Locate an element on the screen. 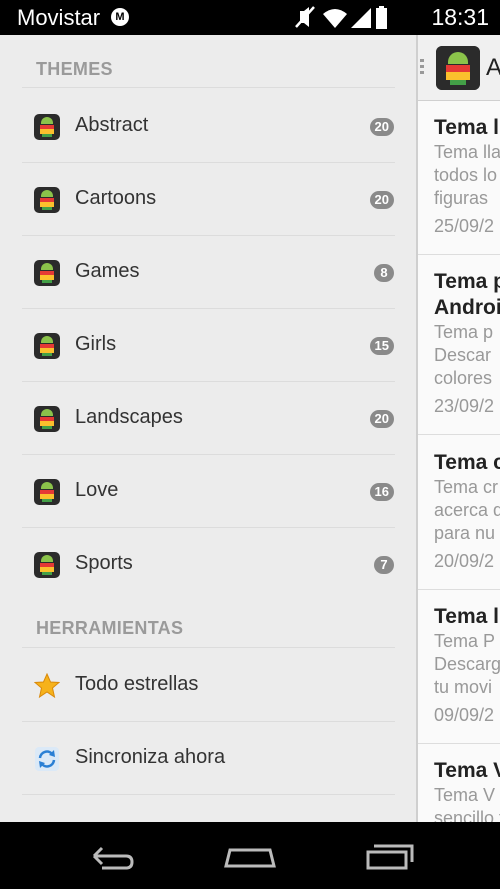  home-button is located at coordinates (250, 856).